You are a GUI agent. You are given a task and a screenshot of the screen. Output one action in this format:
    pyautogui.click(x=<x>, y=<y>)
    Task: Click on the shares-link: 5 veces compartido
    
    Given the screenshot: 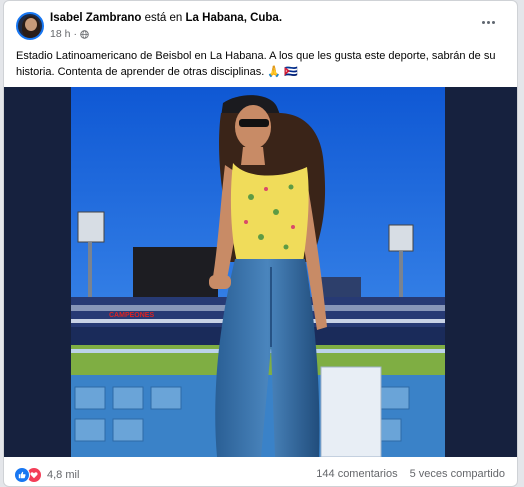 What is the action you would take?
    pyautogui.click(x=457, y=474)
    